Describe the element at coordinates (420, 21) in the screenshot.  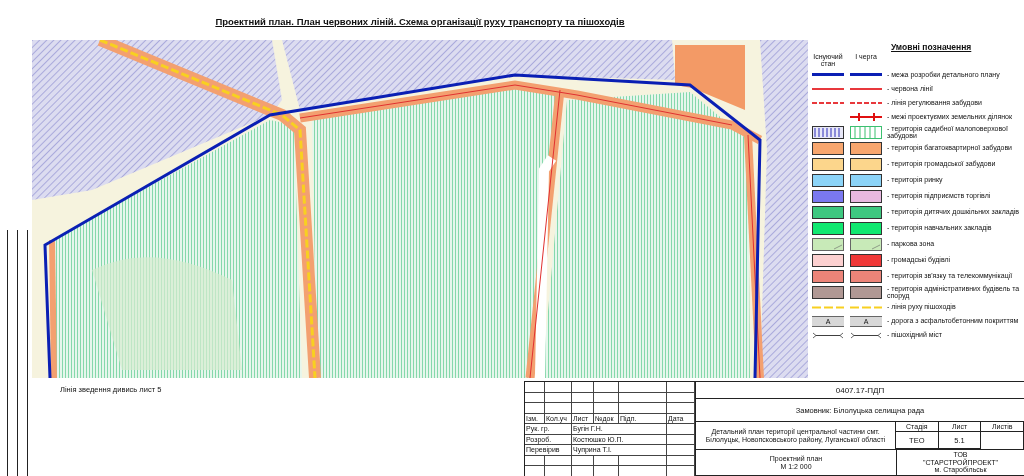
I see `drawing-title: Проектний план. План червоних ліній. Схема організації руху транспорту та пішоходів` at that location.